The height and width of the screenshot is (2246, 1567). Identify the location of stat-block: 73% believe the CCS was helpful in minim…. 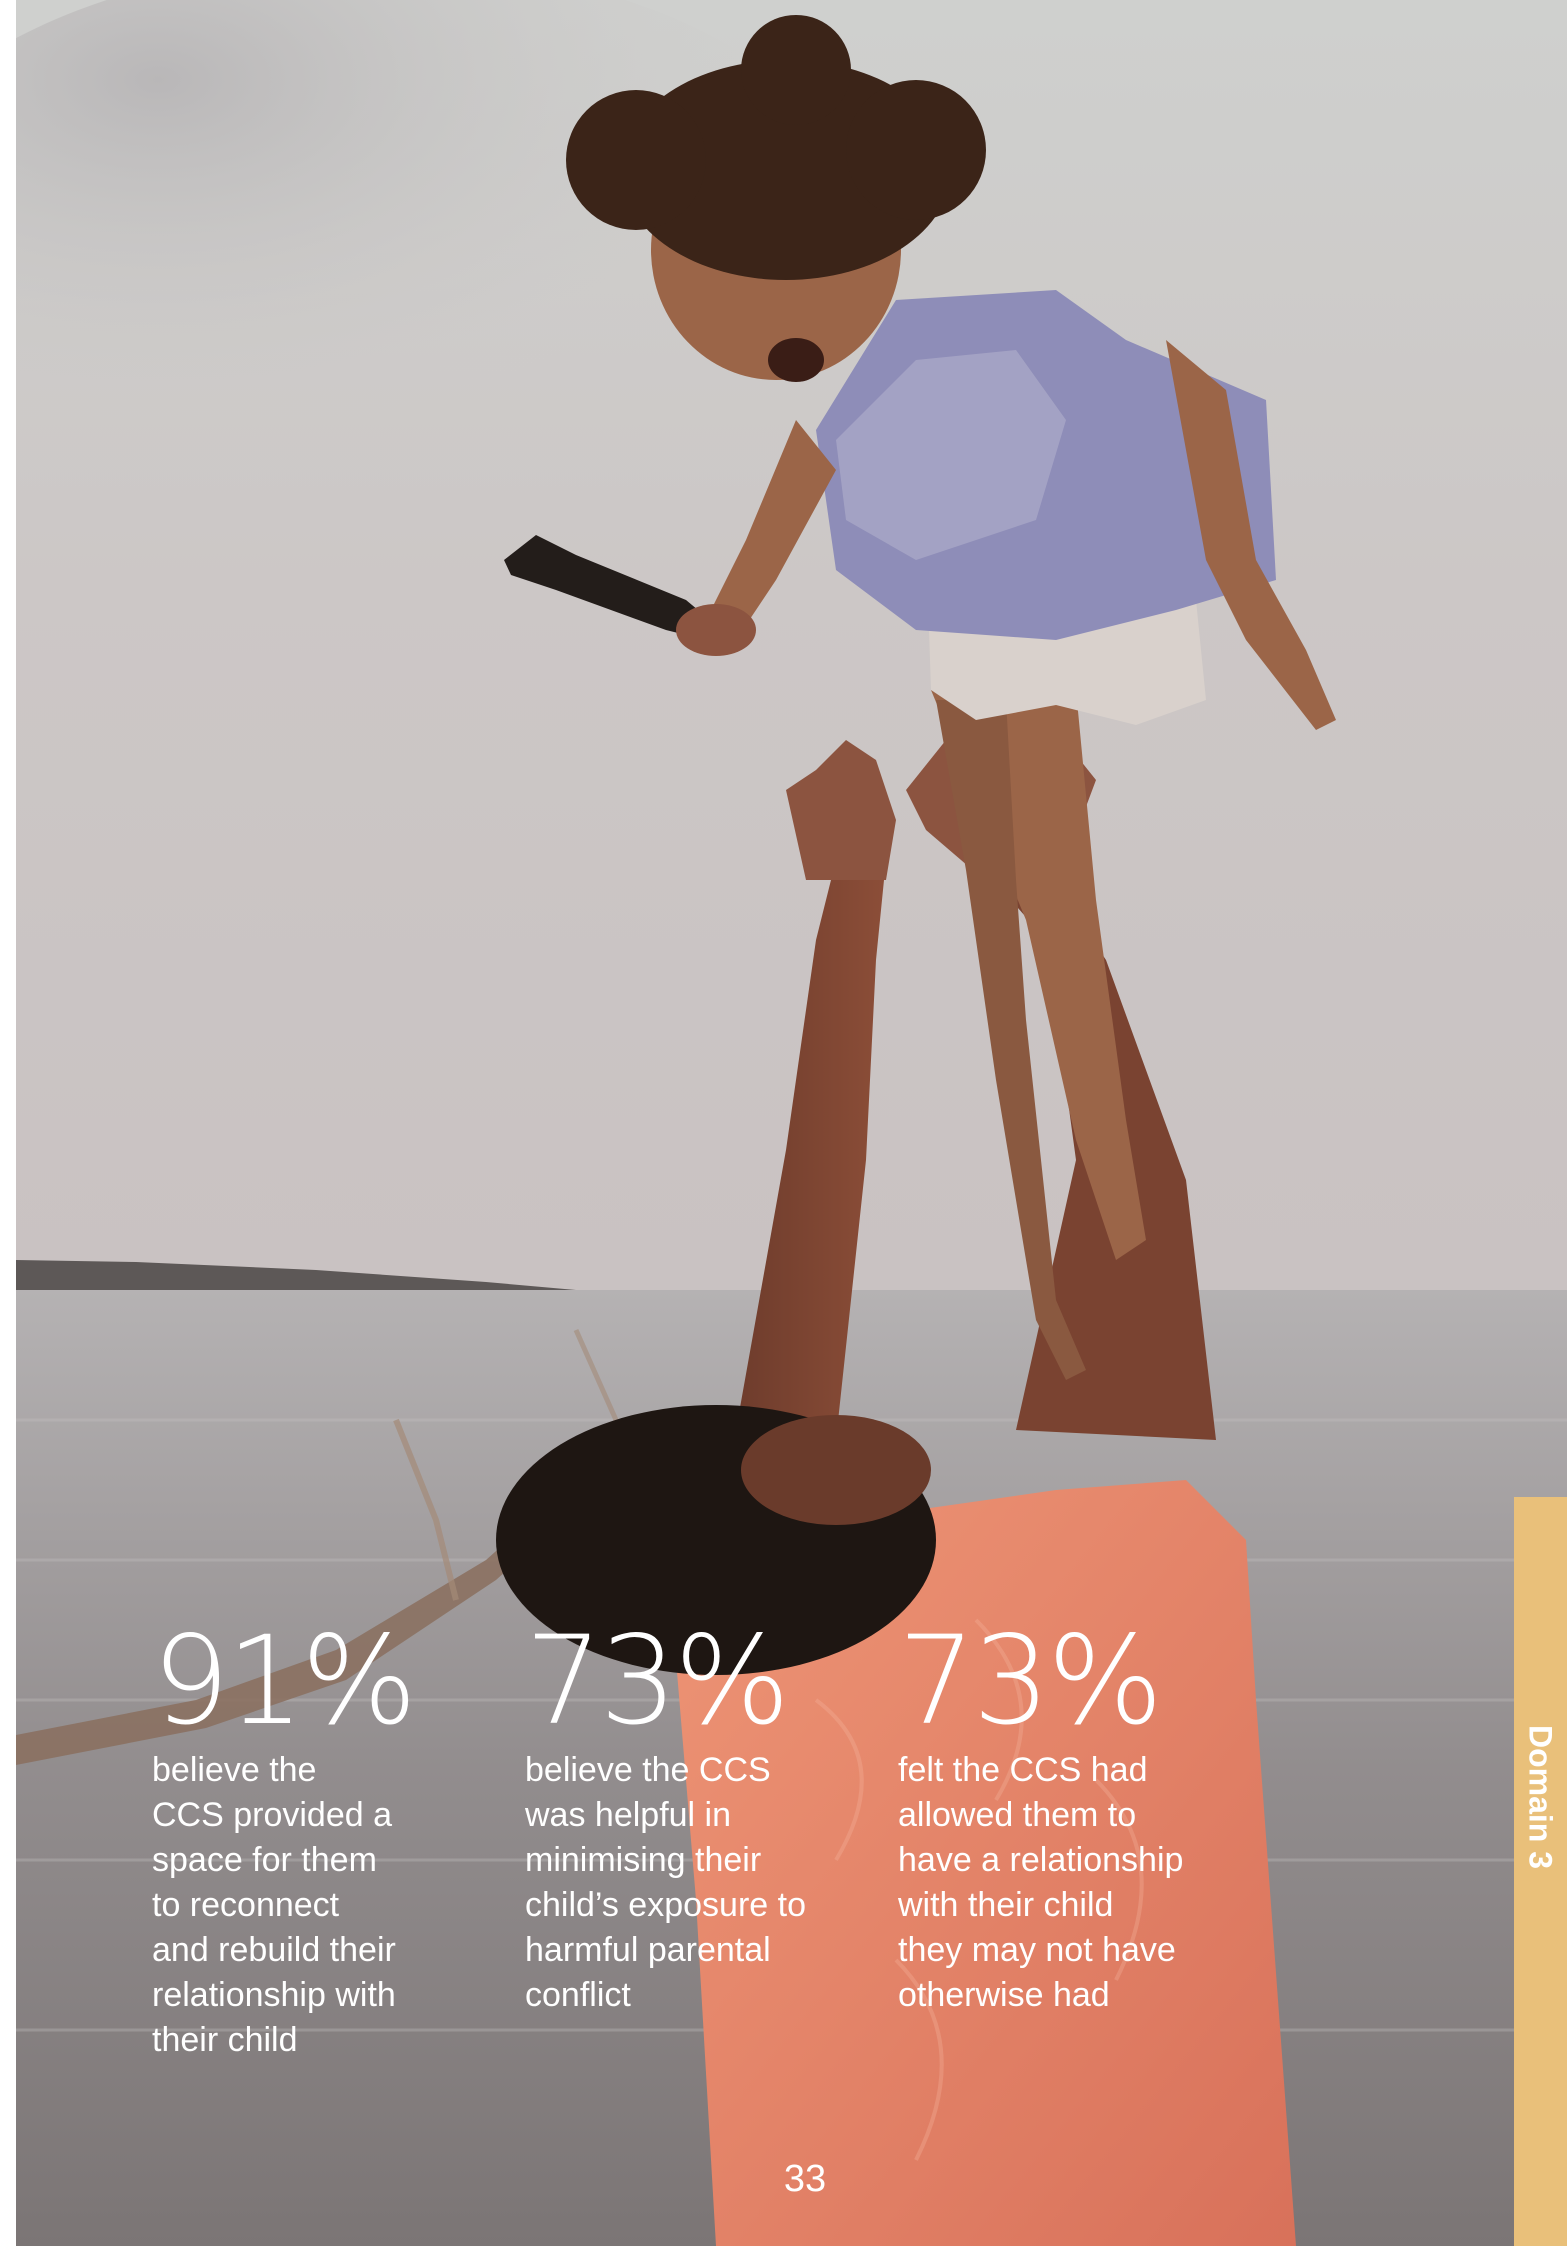
(695, 1819).